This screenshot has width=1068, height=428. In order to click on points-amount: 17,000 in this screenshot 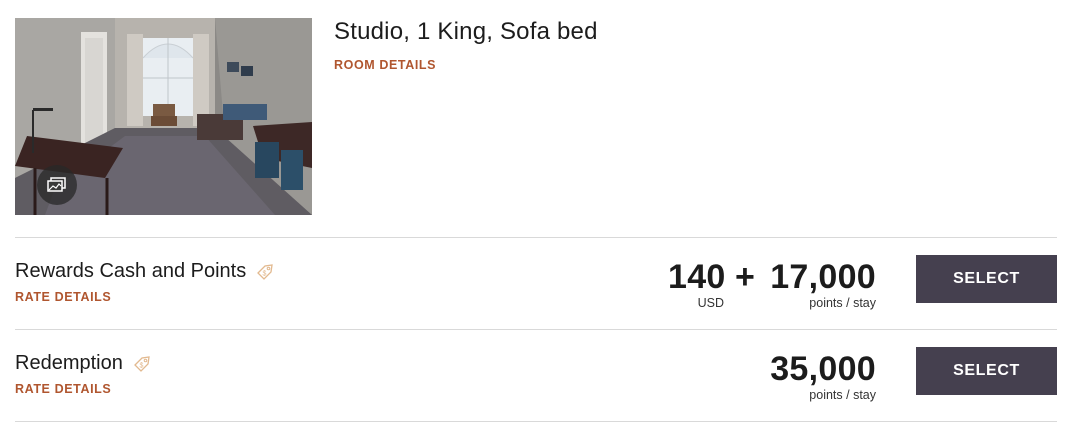, I will do `click(823, 277)`.